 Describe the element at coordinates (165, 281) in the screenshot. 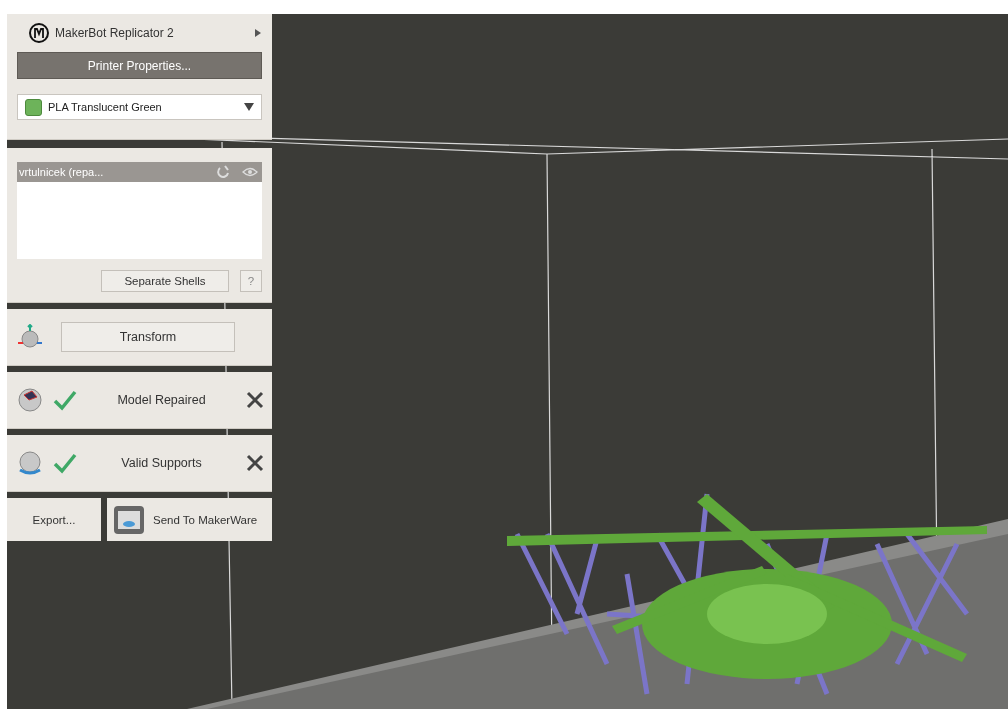

I see `separate-shells-button: Separate Shells` at that location.